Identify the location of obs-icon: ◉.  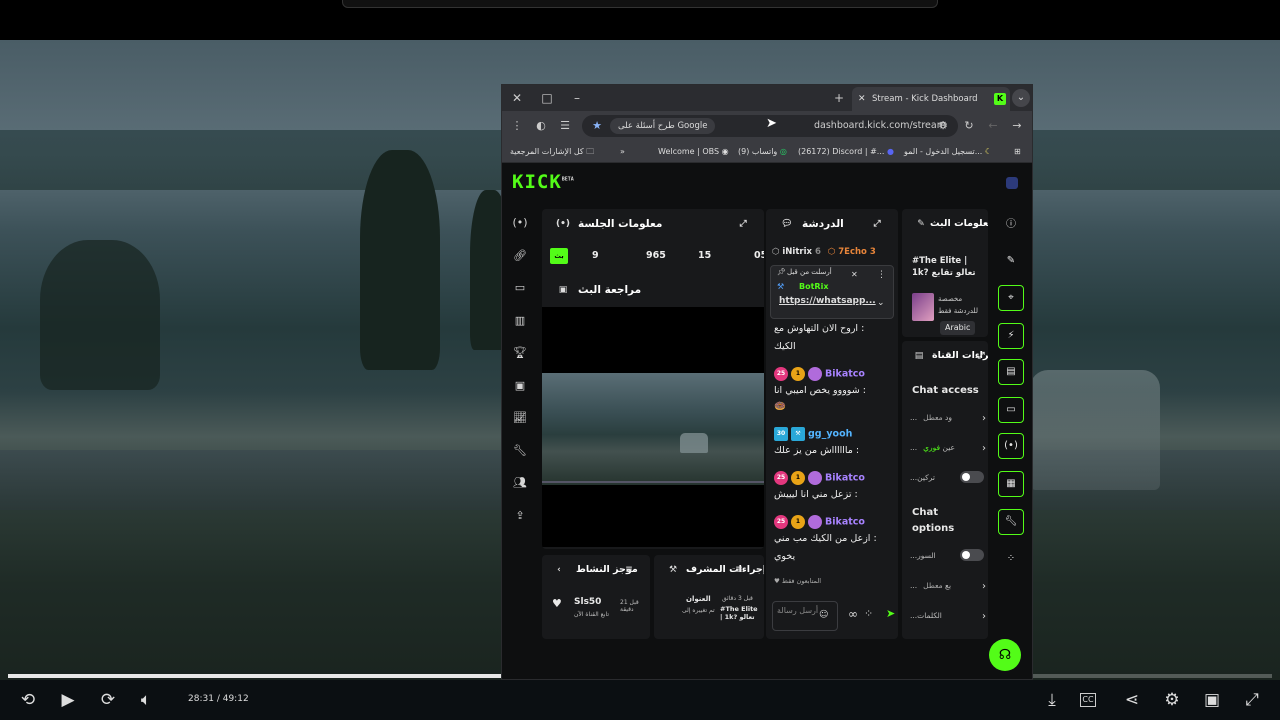
(725, 151).